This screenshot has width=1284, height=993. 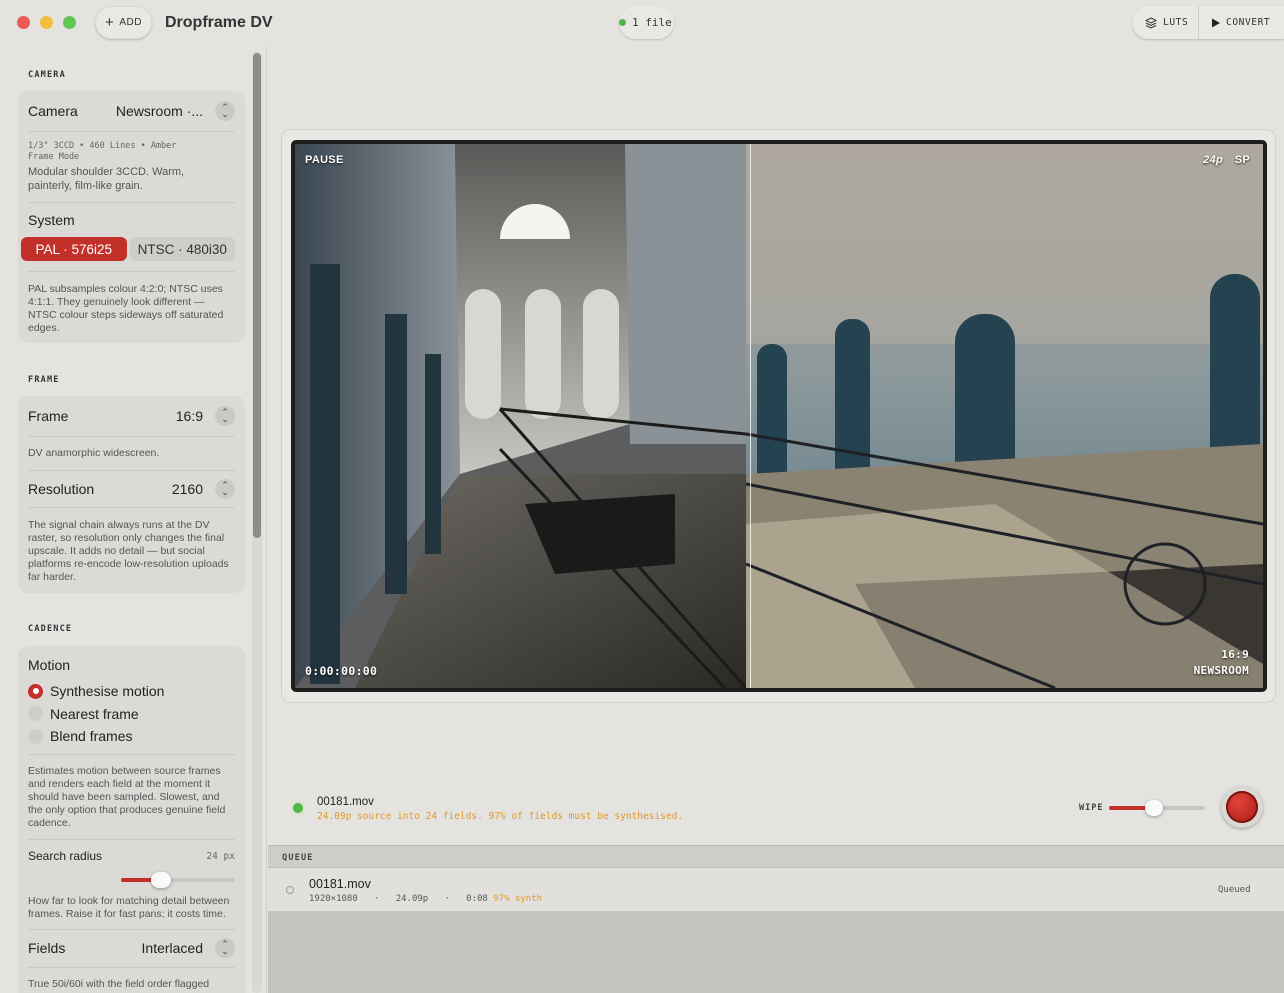 I want to click on motion-option-nearest: Nearest frame, so click(x=131, y=714).